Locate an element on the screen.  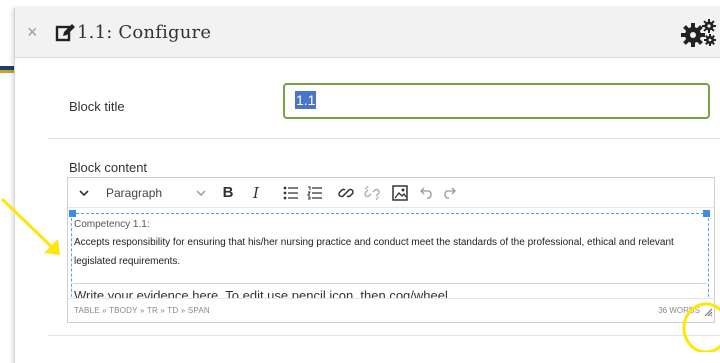
block-title-input: 1.1 is located at coordinates (496, 101).